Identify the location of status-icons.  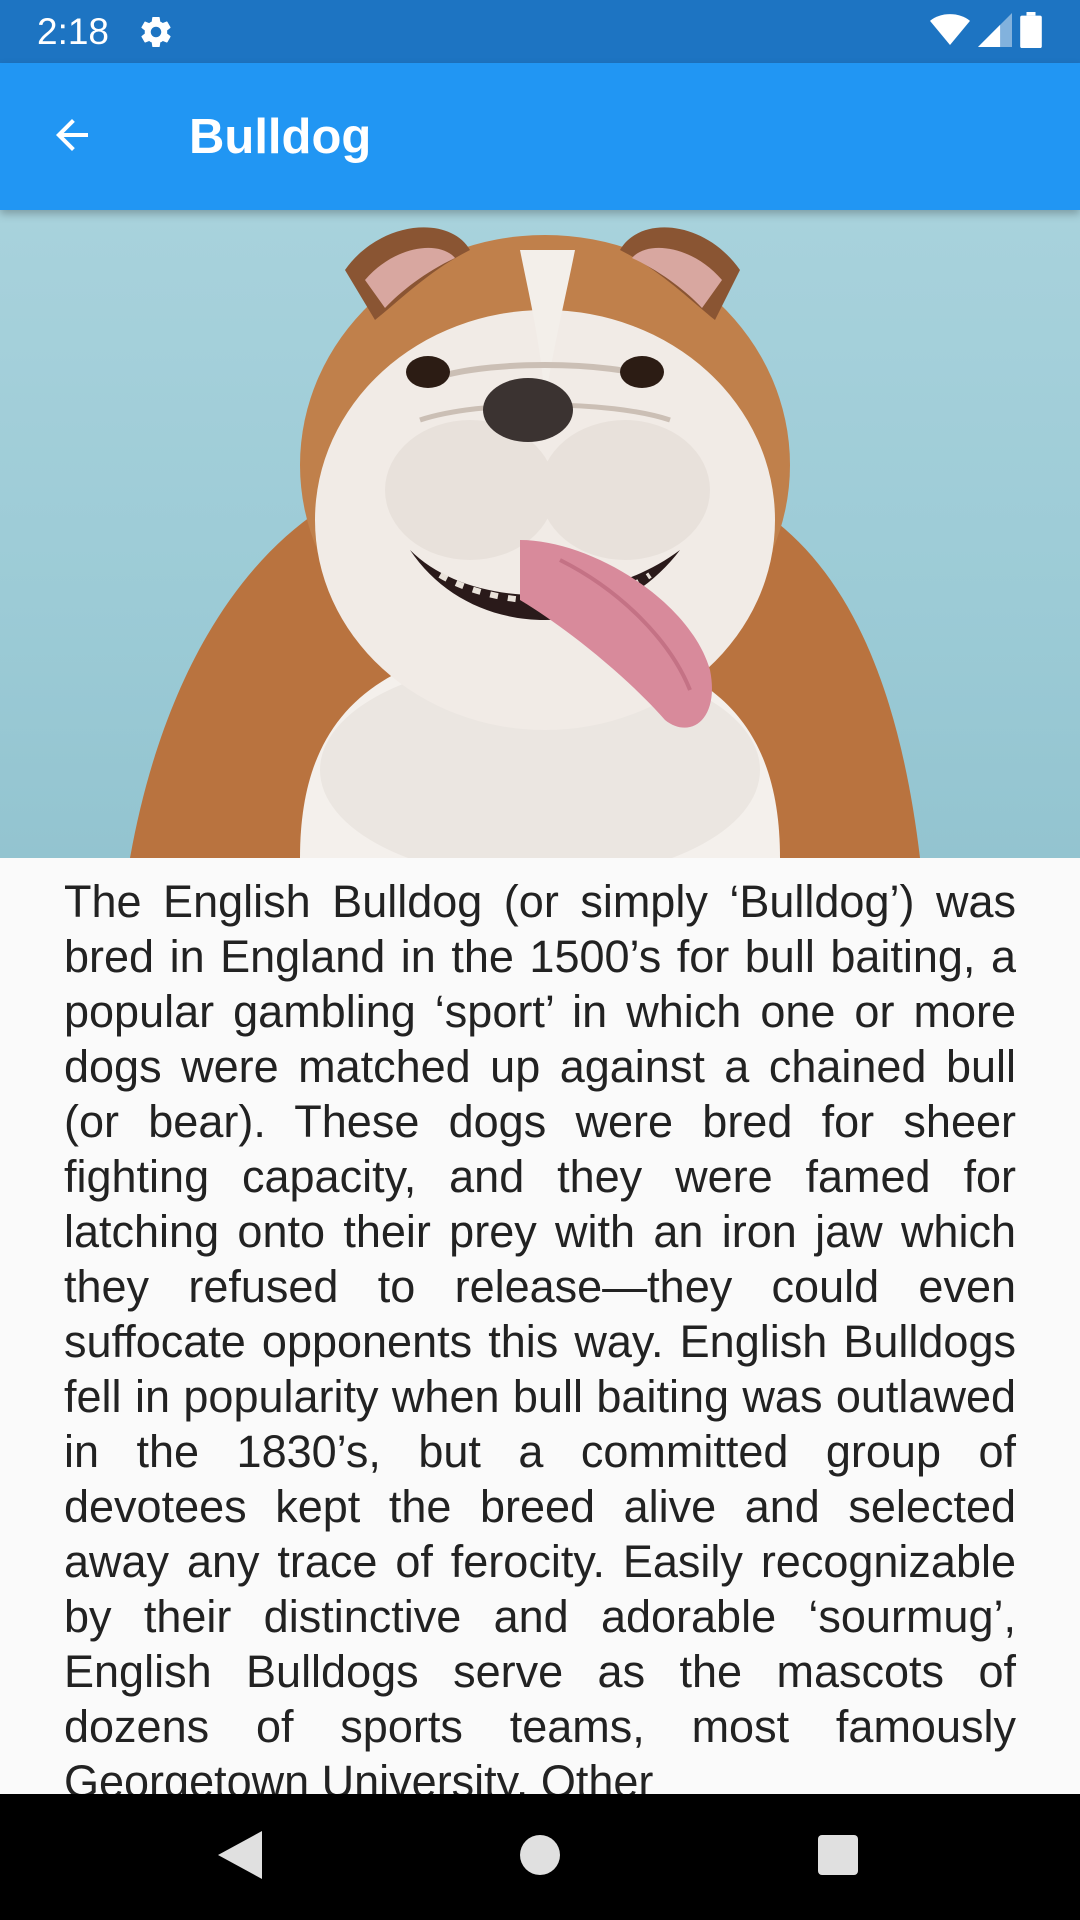
(986, 32).